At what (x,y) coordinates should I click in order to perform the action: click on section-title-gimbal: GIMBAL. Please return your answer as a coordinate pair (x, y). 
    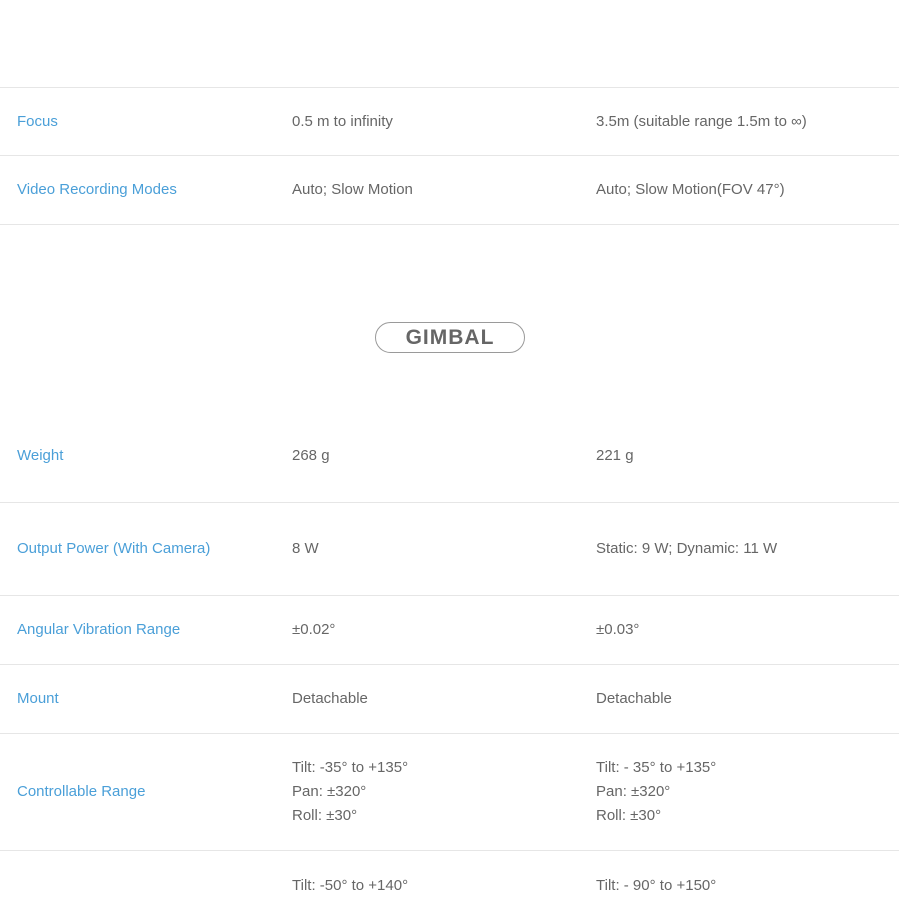
    Looking at the image, I should click on (450, 337).